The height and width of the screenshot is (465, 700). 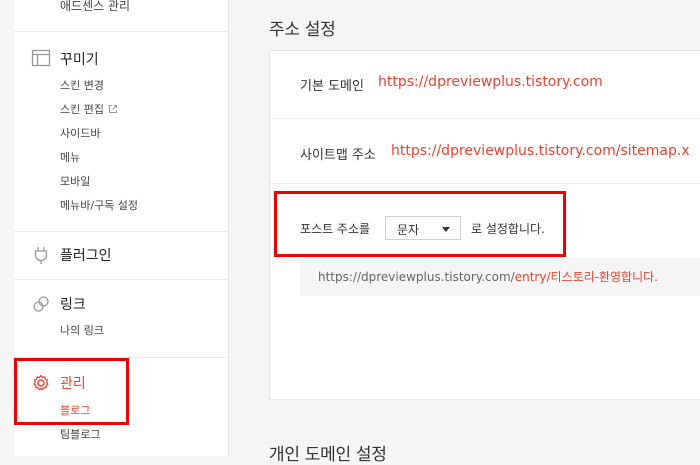 What do you see at coordinates (80, 434) in the screenshot?
I see `sidebar-item-team-blog: 팀블로그` at bounding box center [80, 434].